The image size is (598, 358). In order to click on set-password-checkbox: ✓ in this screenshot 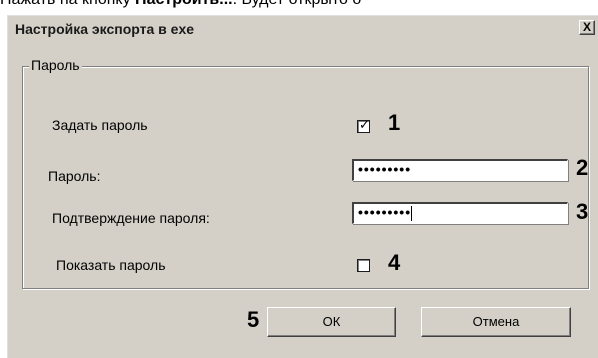, I will do `click(363, 125)`.